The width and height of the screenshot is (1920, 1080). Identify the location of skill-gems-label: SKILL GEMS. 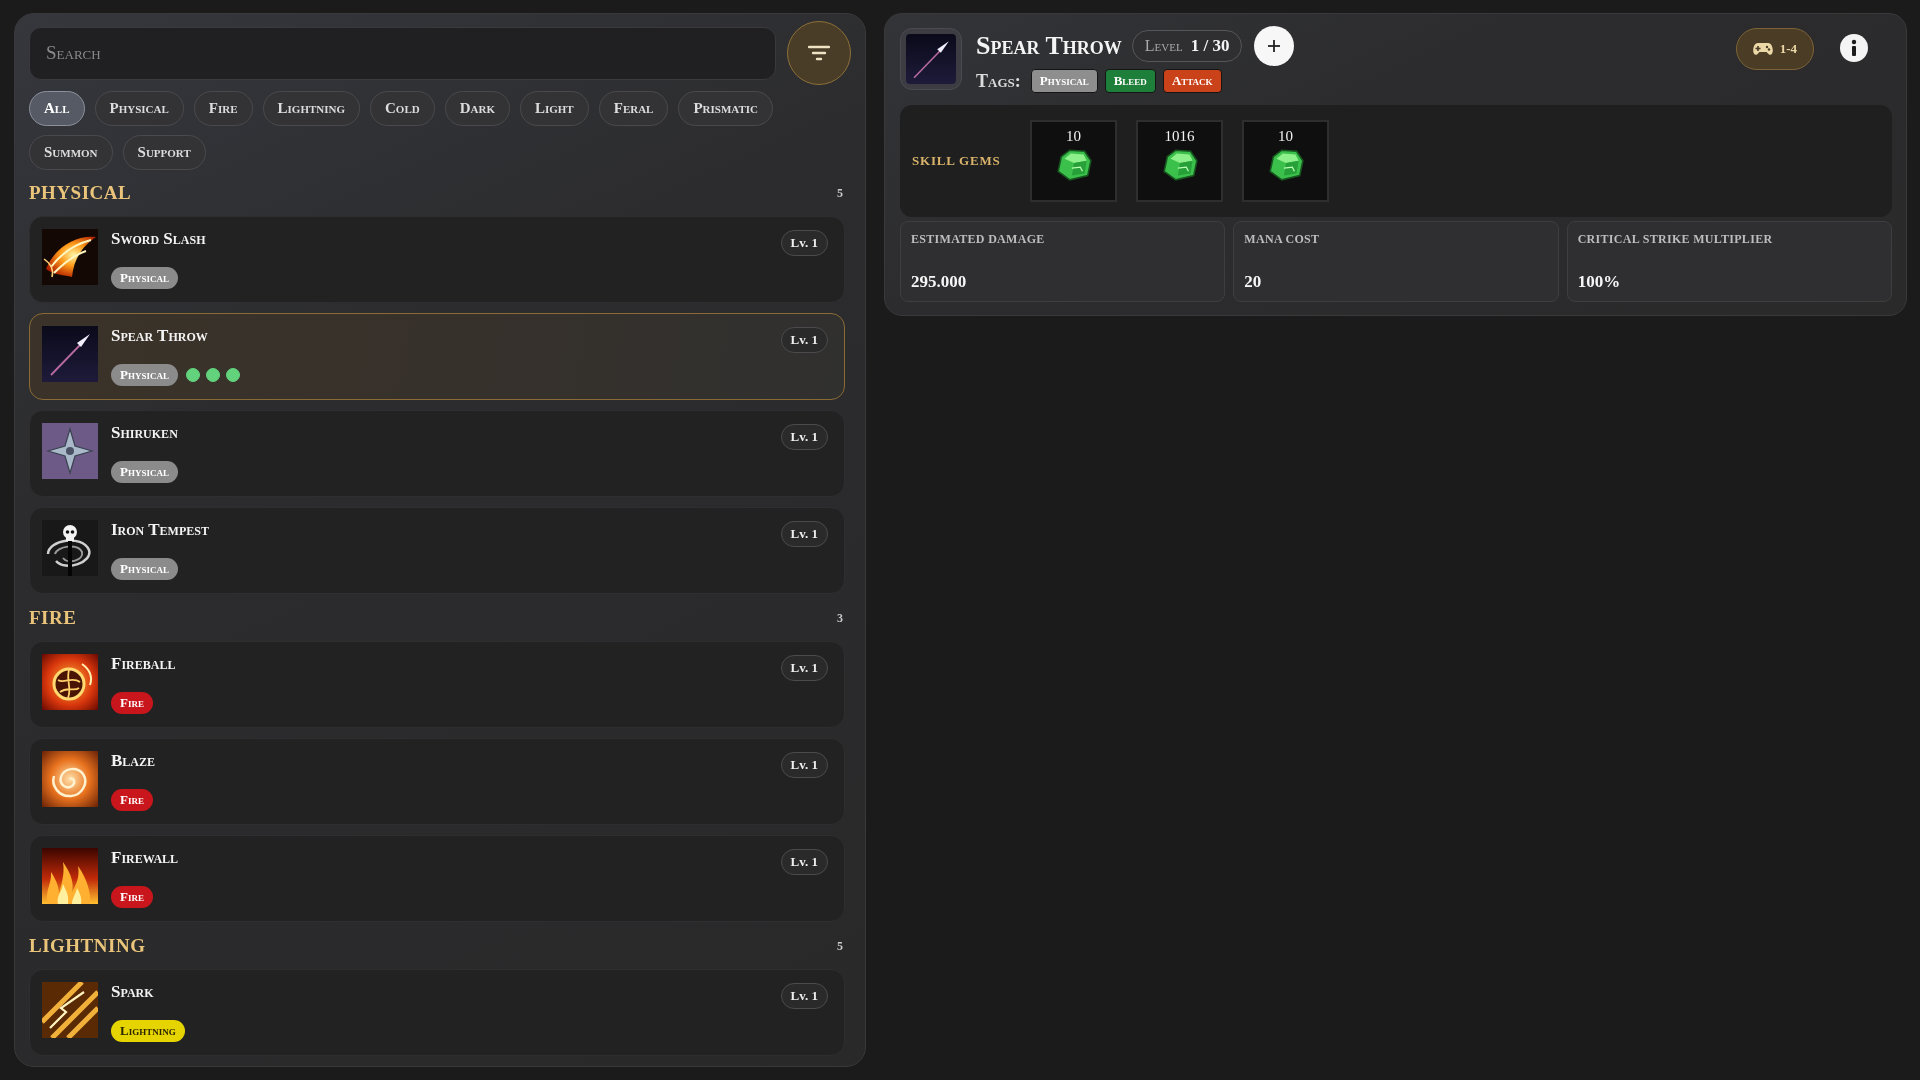
(957, 161).